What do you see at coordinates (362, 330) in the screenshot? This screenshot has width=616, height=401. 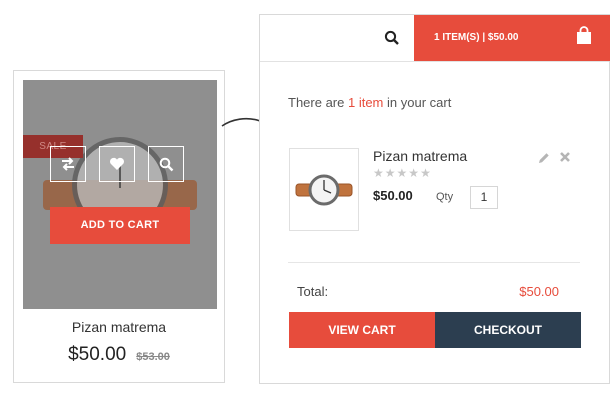 I see `view-cart-button: VIEW CART` at bounding box center [362, 330].